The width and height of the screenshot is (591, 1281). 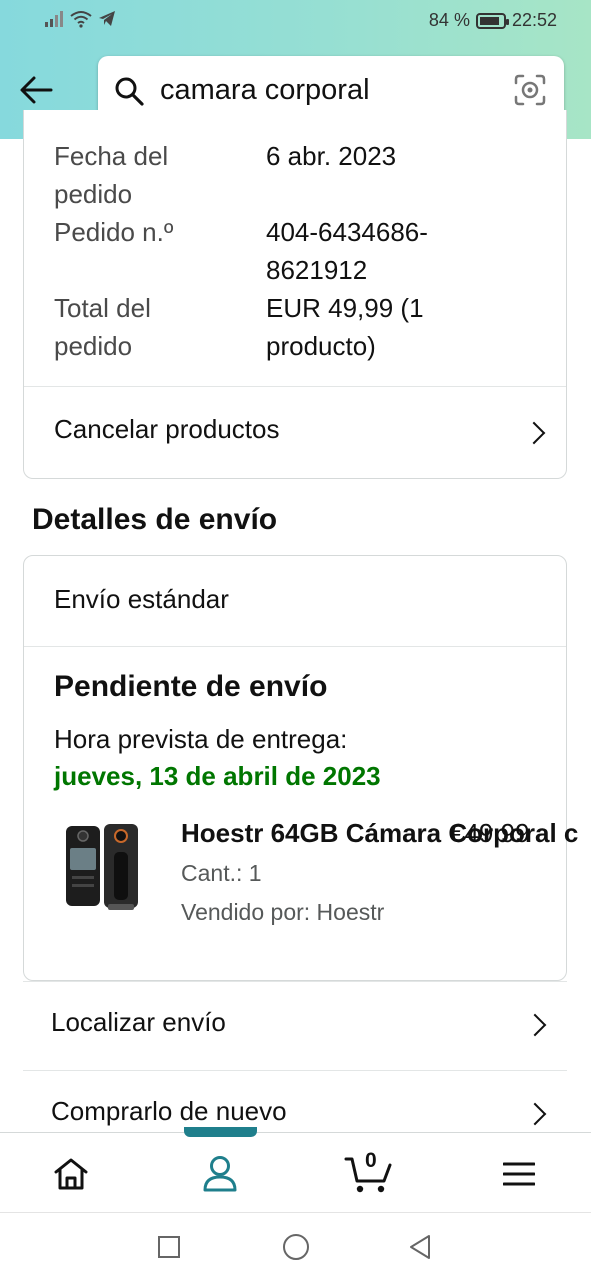 I want to click on camera-search-icon, so click(x=530, y=90).